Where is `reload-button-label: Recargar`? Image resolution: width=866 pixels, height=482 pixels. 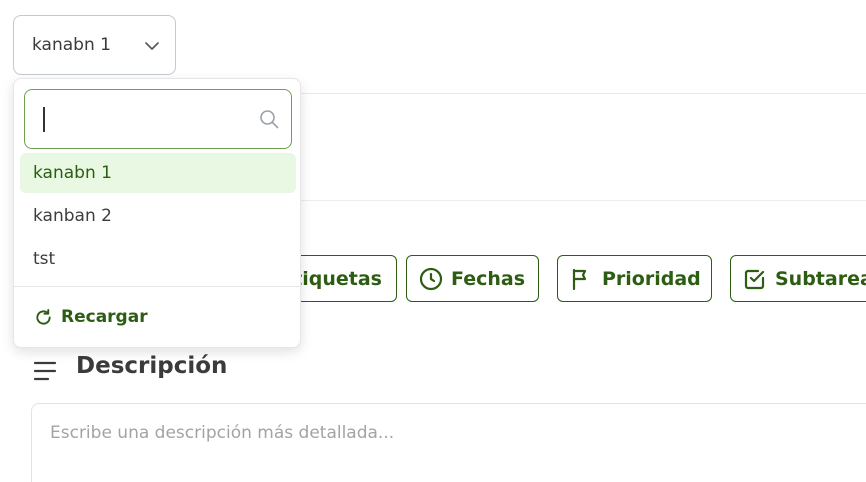
reload-button-label: Recargar is located at coordinates (104, 317).